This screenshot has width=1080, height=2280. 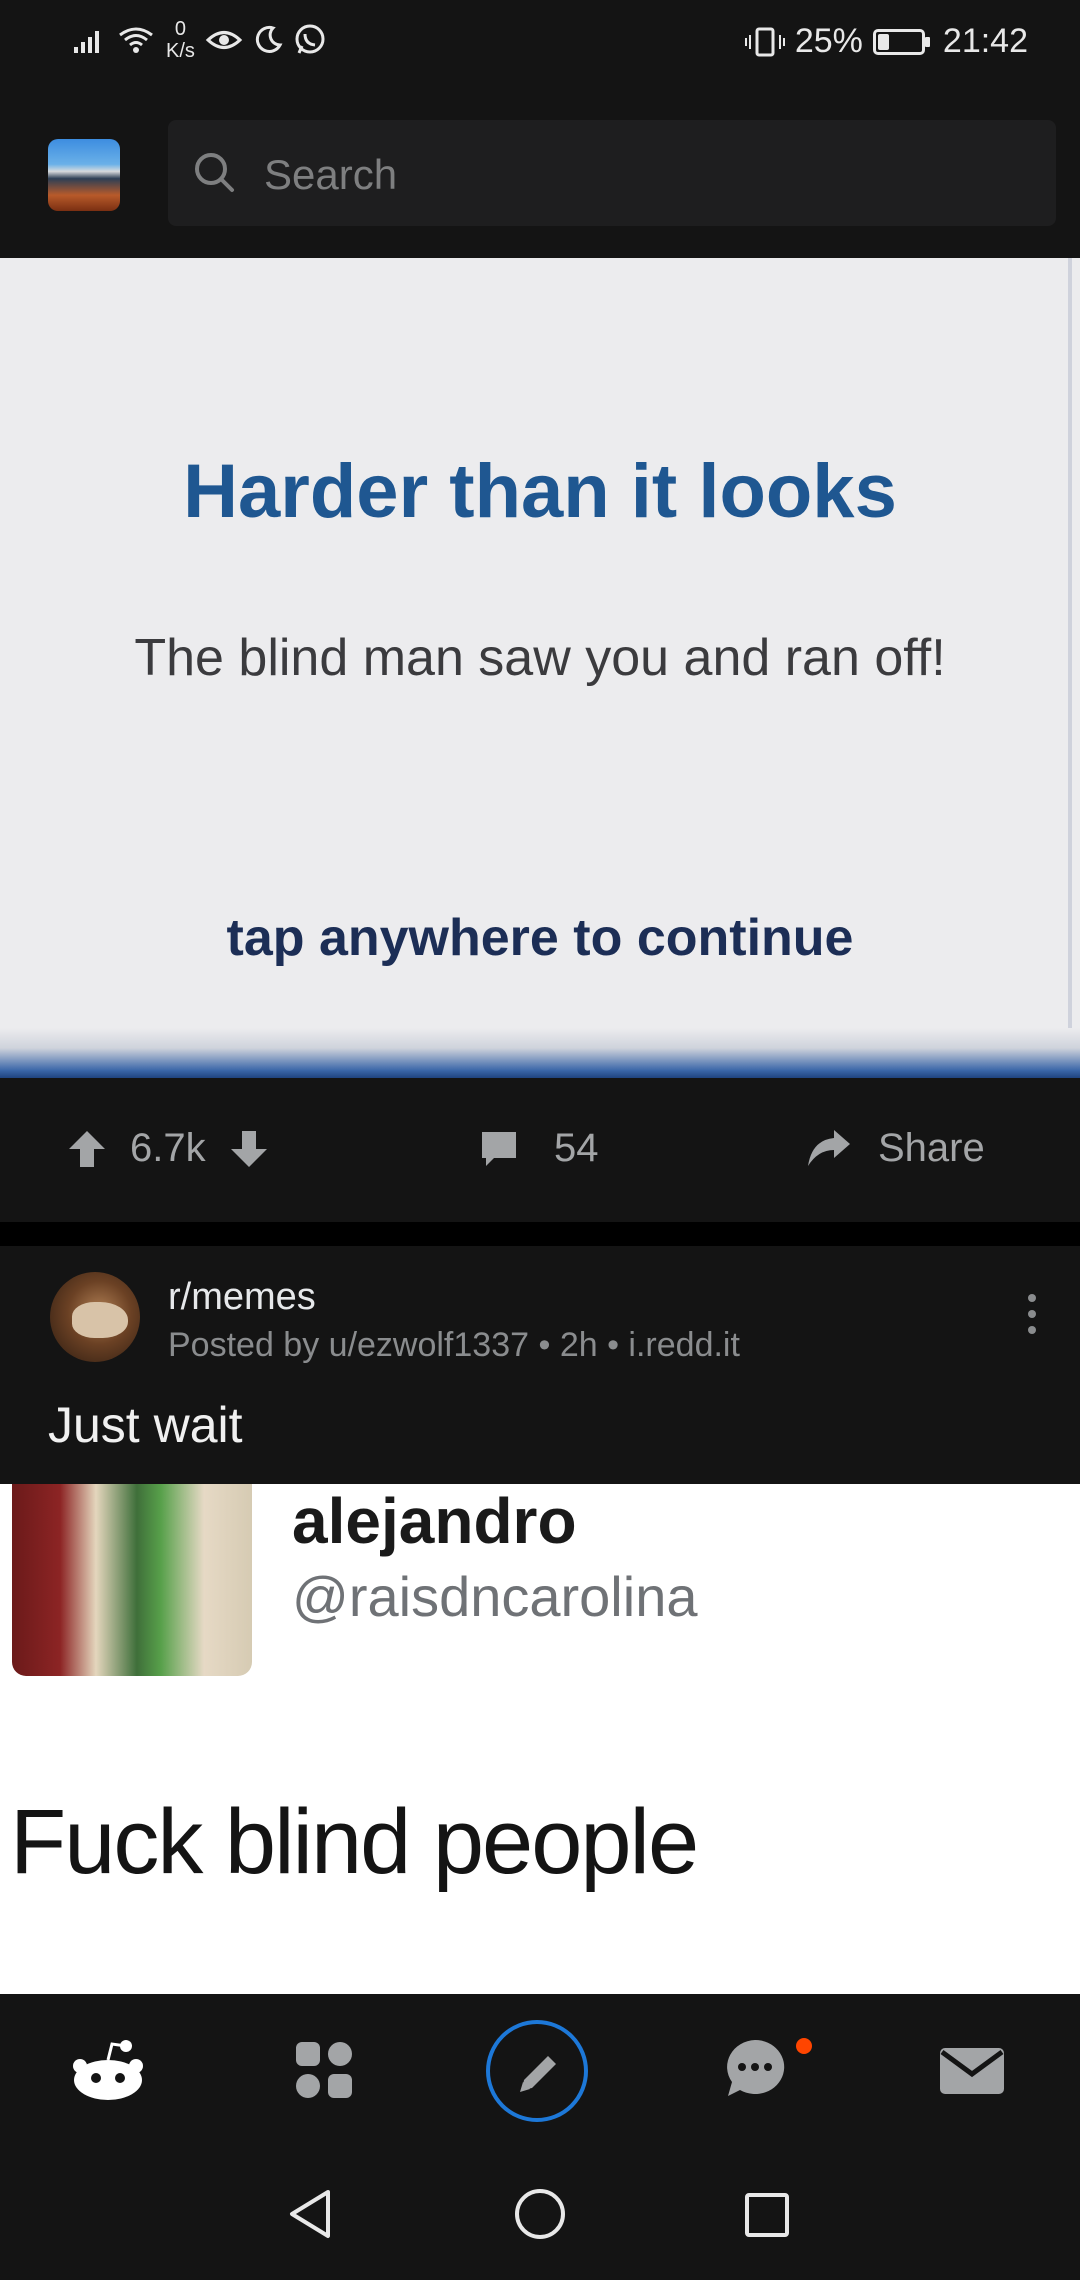 I want to click on vote-group: 6.7k, so click(x=168, y=1148).